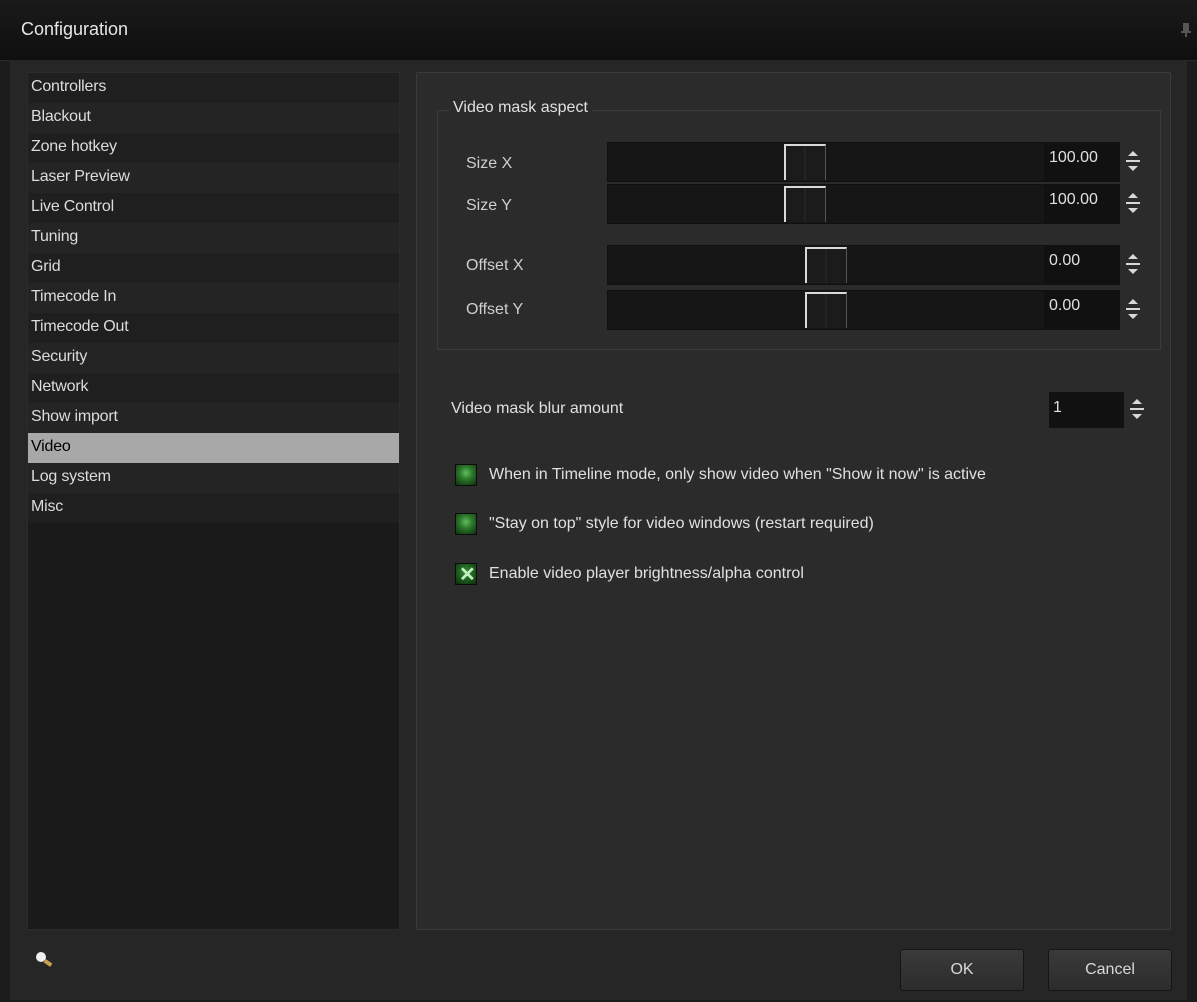  I want to click on sidebar-item-tuning: Tuning, so click(213, 238).